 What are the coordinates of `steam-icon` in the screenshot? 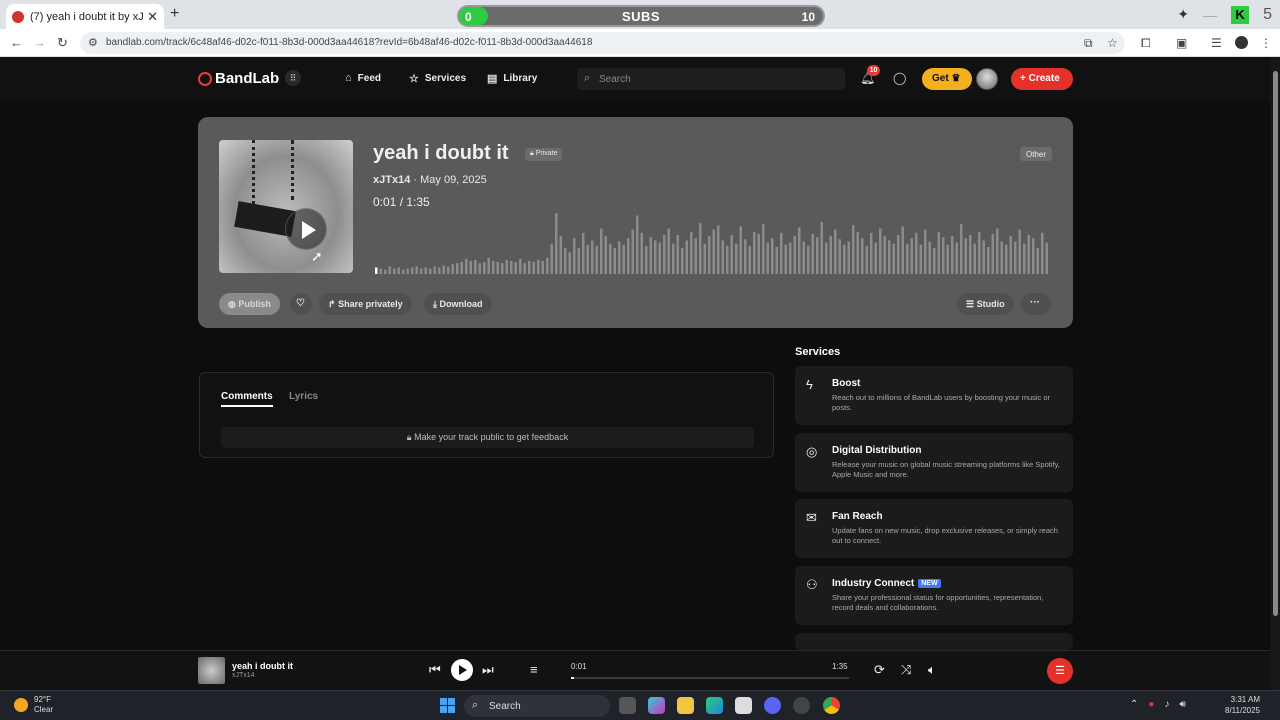 It's located at (801, 705).